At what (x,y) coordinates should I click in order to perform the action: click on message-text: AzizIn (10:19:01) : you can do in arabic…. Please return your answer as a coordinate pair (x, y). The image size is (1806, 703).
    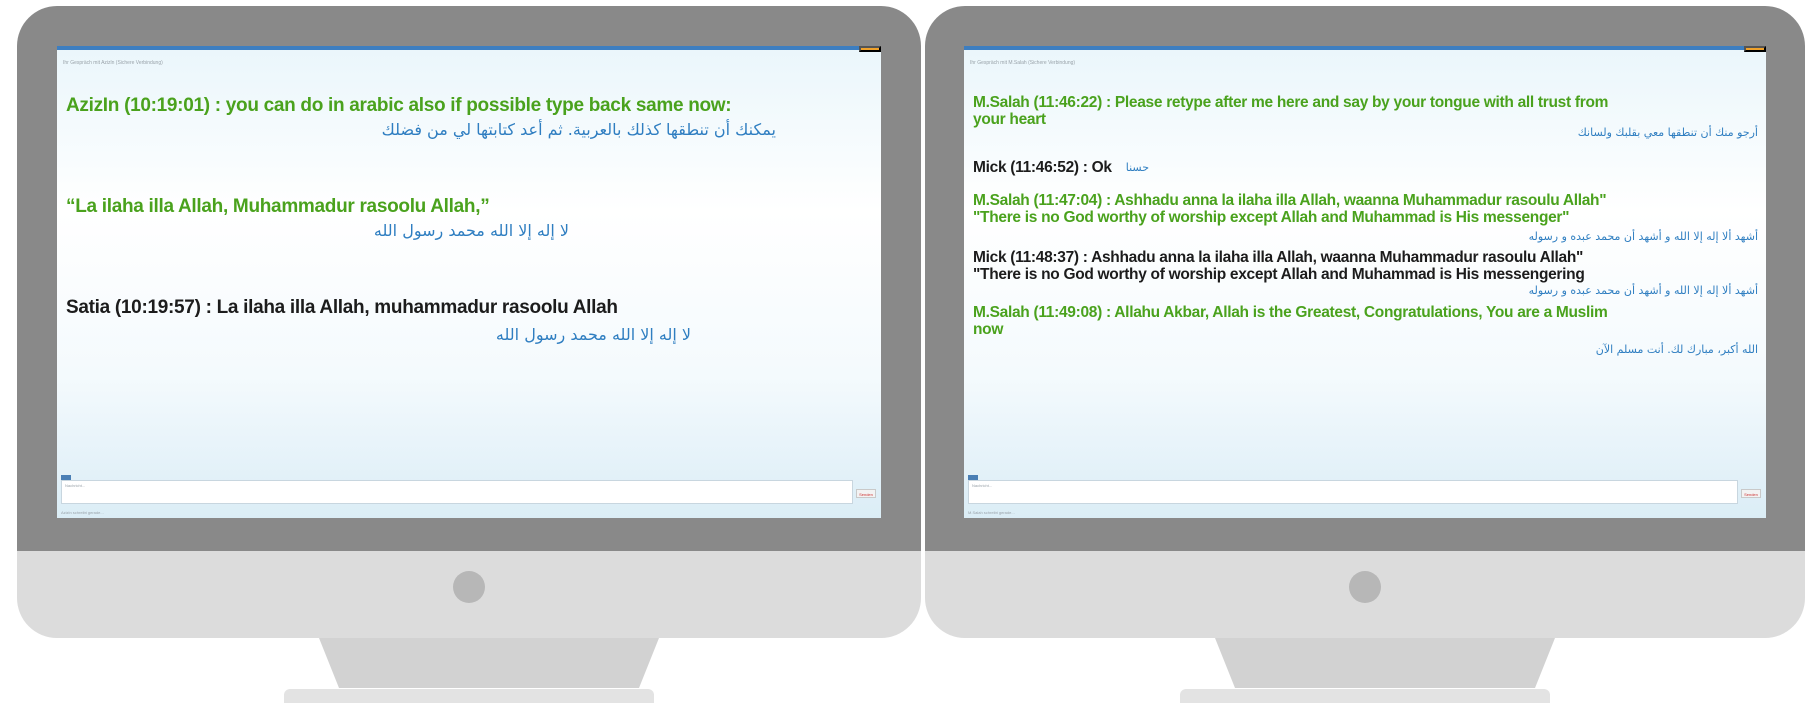
    Looking at the image, I should click on (399, 105).